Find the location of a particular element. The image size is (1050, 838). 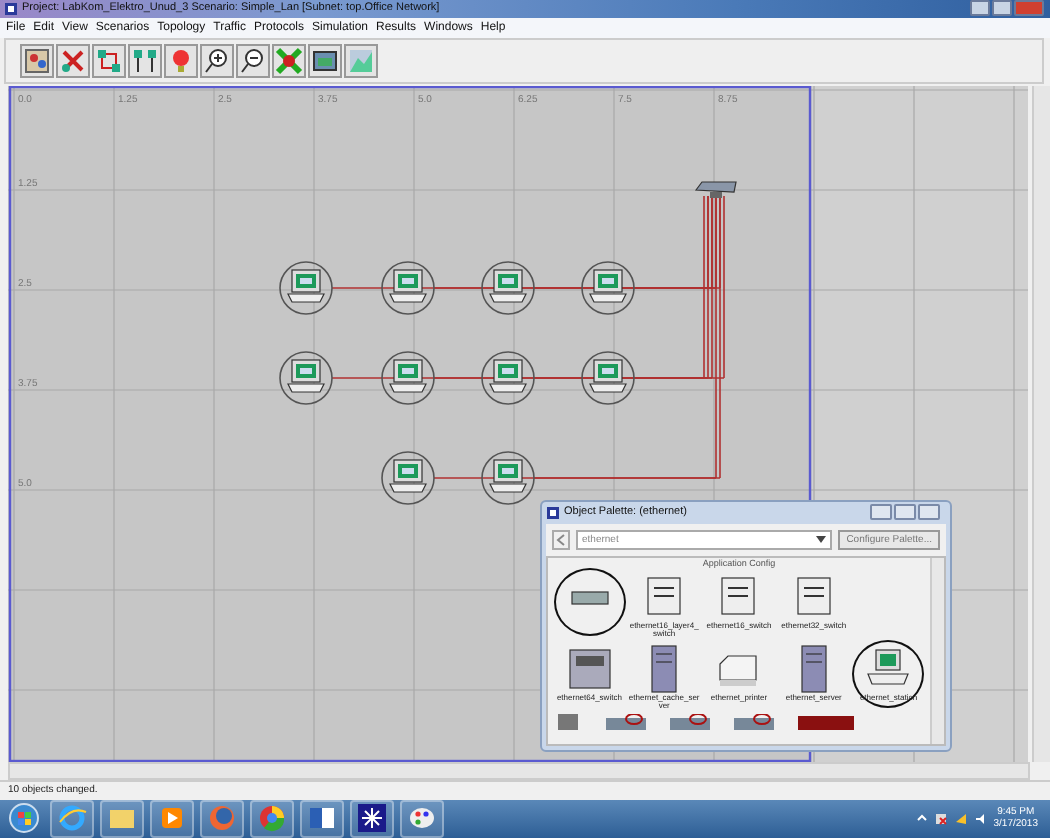

splash-button is located at coordinates (289, 60).